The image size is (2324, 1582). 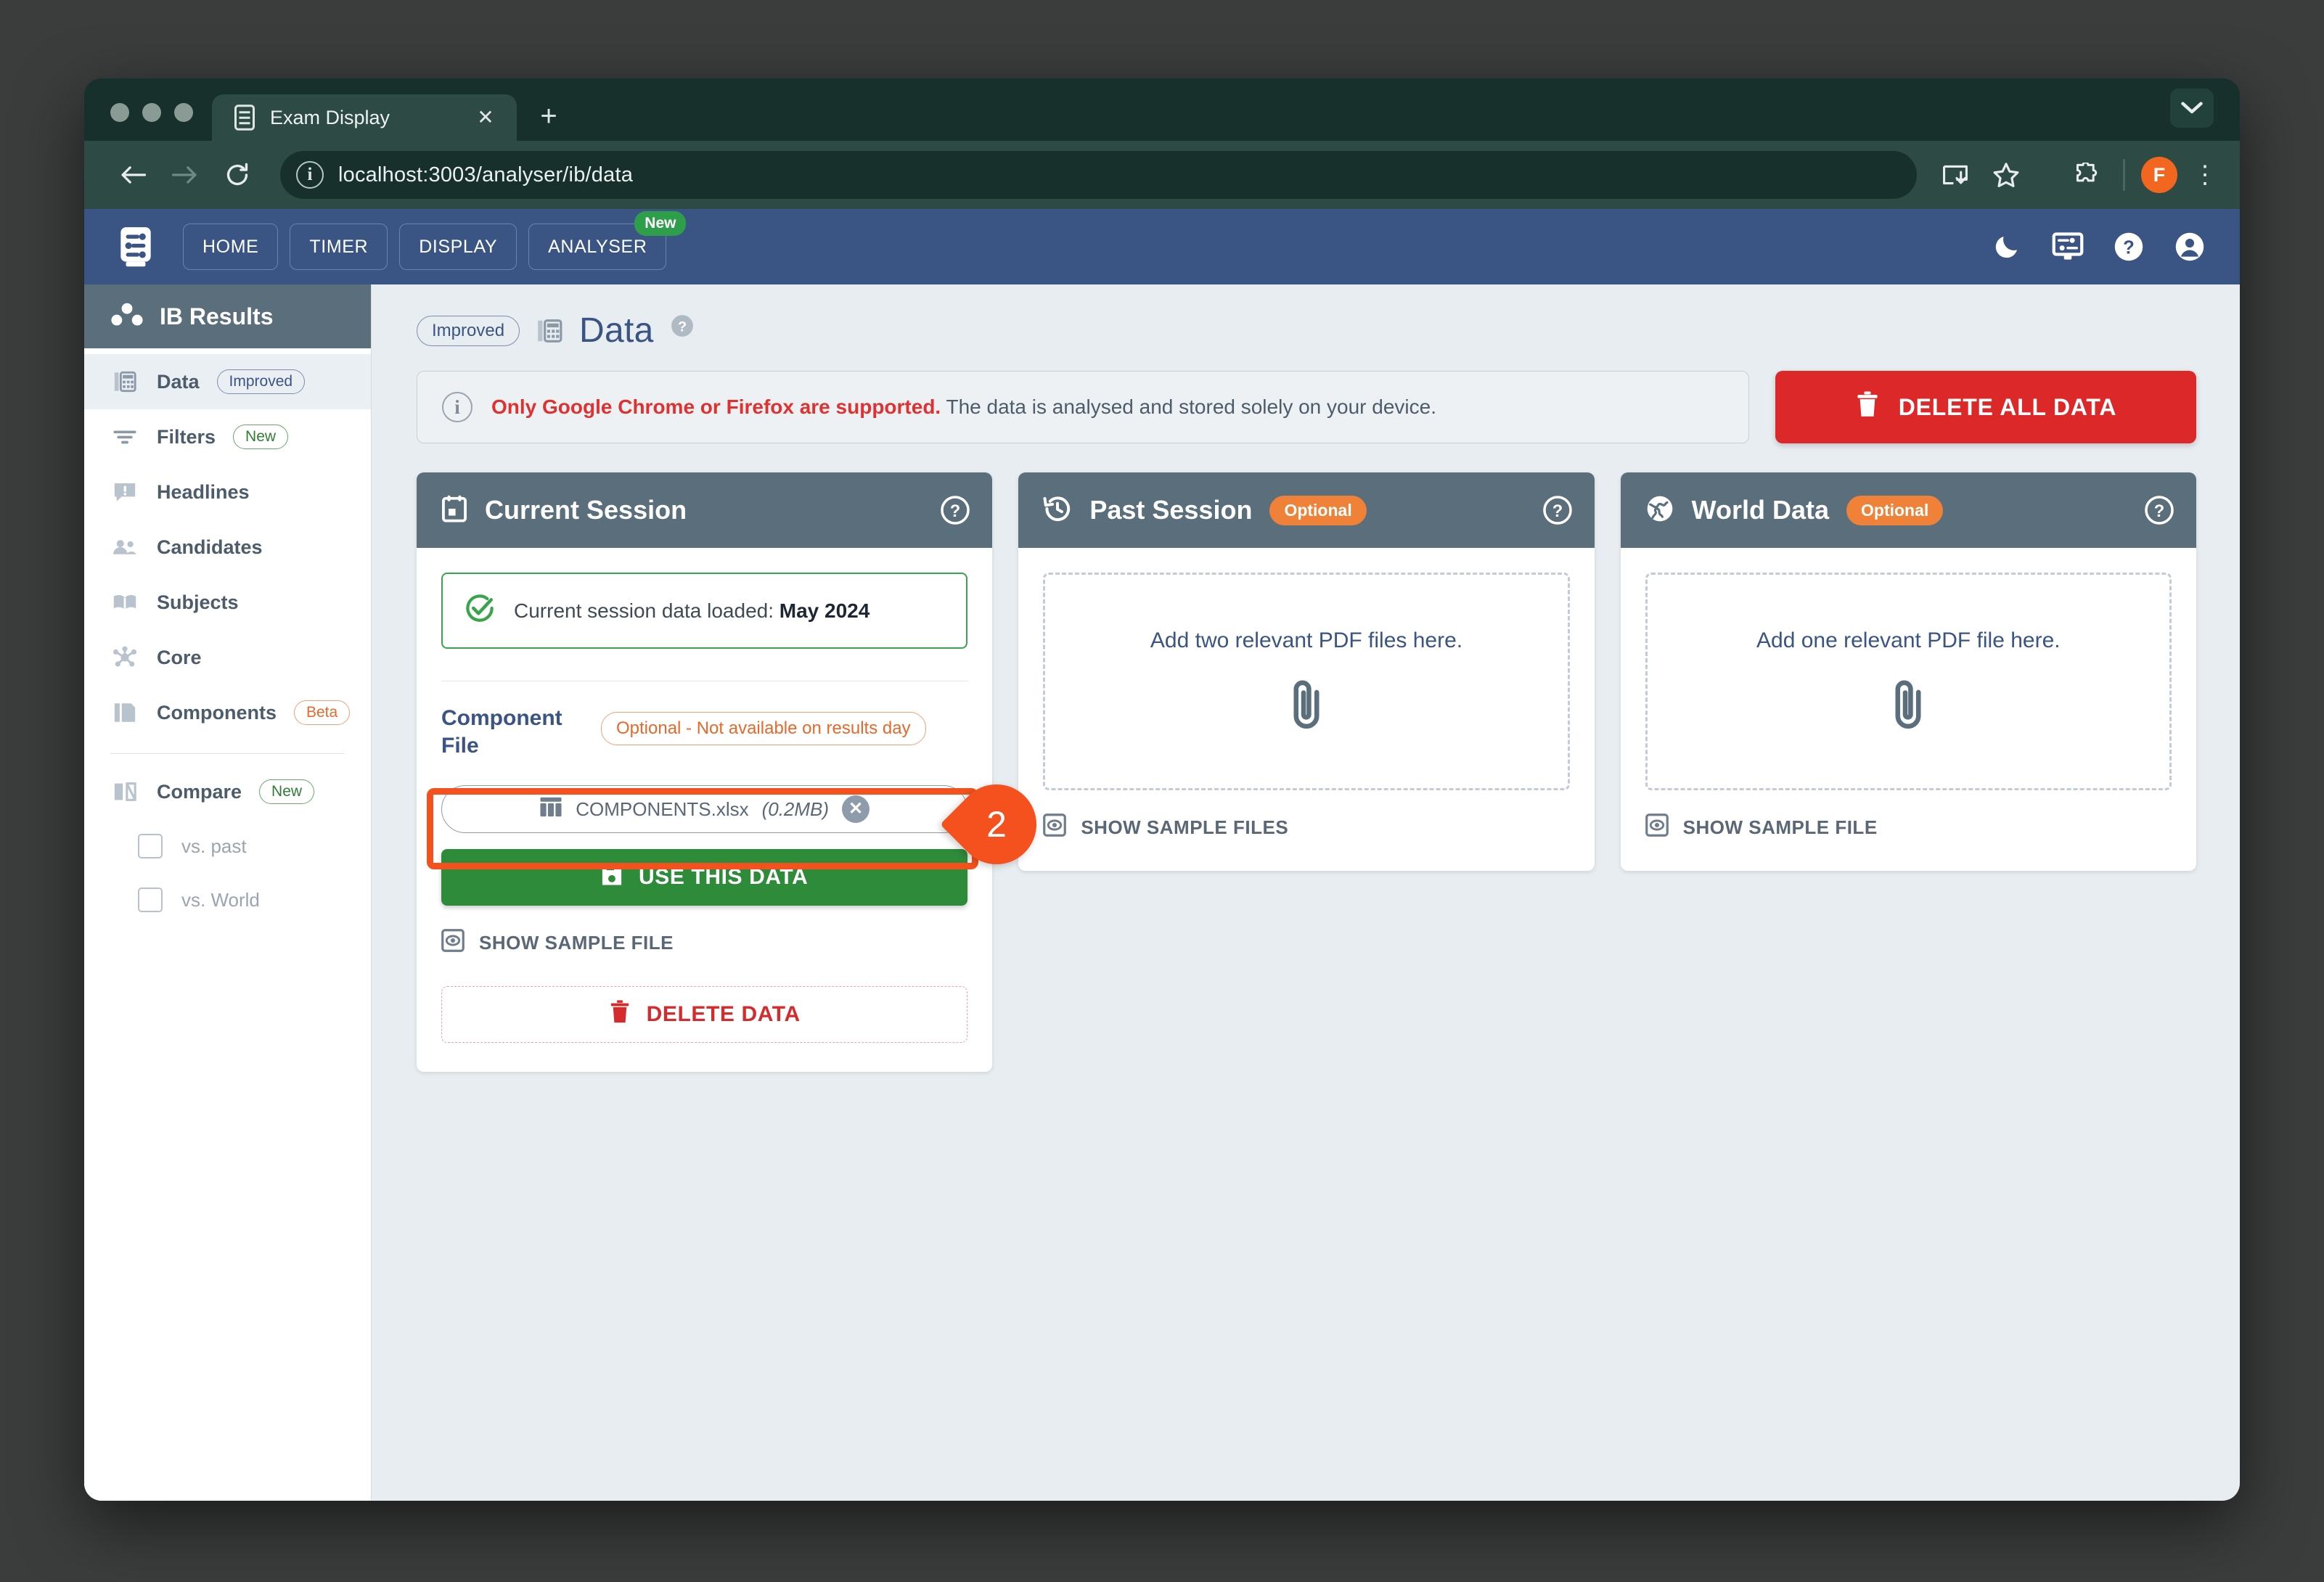 I want to click on paperclip-icon, so click(x=1306, y=706).